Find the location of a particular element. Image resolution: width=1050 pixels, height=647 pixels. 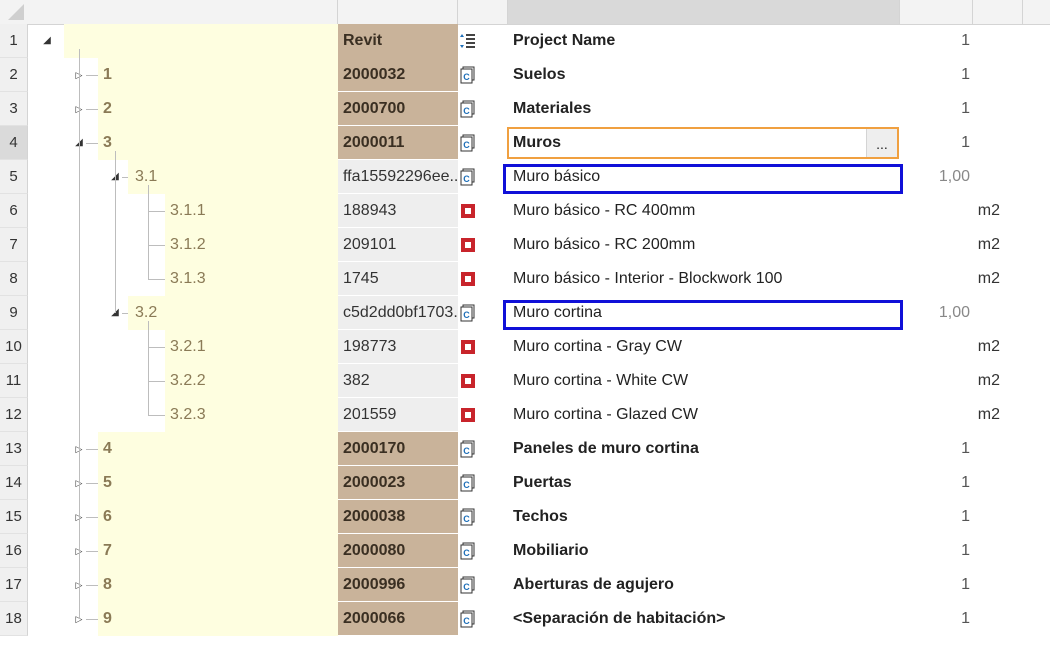

row-number: 3 is located at coordinates (14, 109).